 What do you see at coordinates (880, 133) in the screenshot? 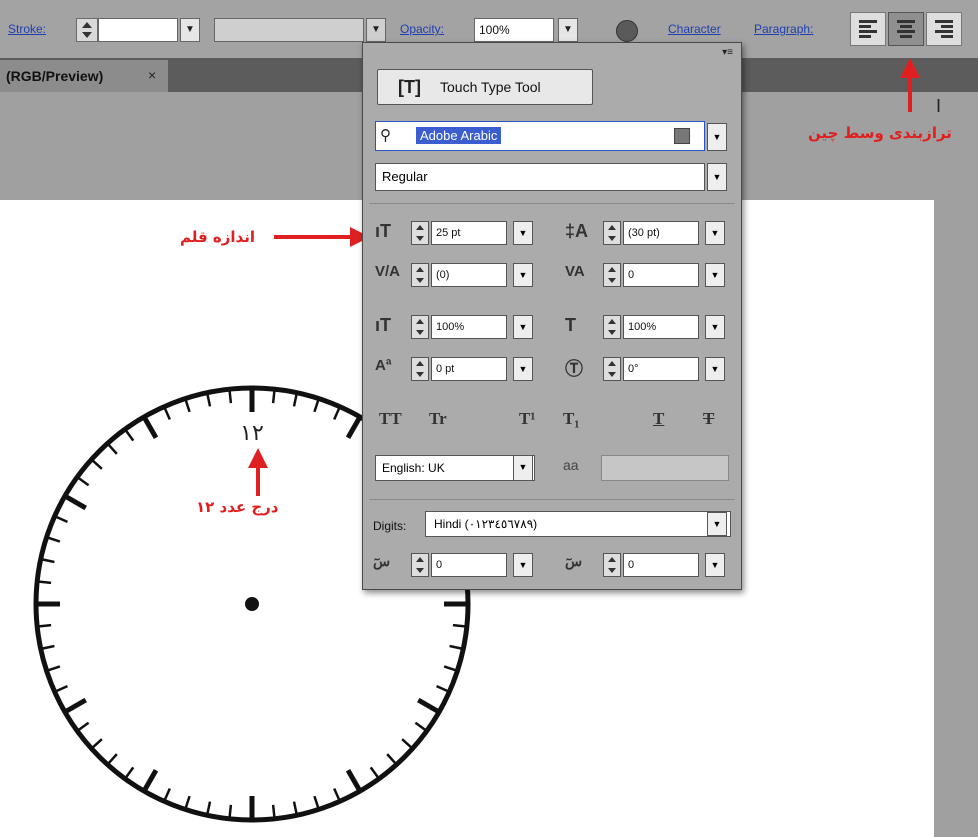
I see `annotation-center-align: ترازبندی وسط چین` at bounding box center [880, 133].